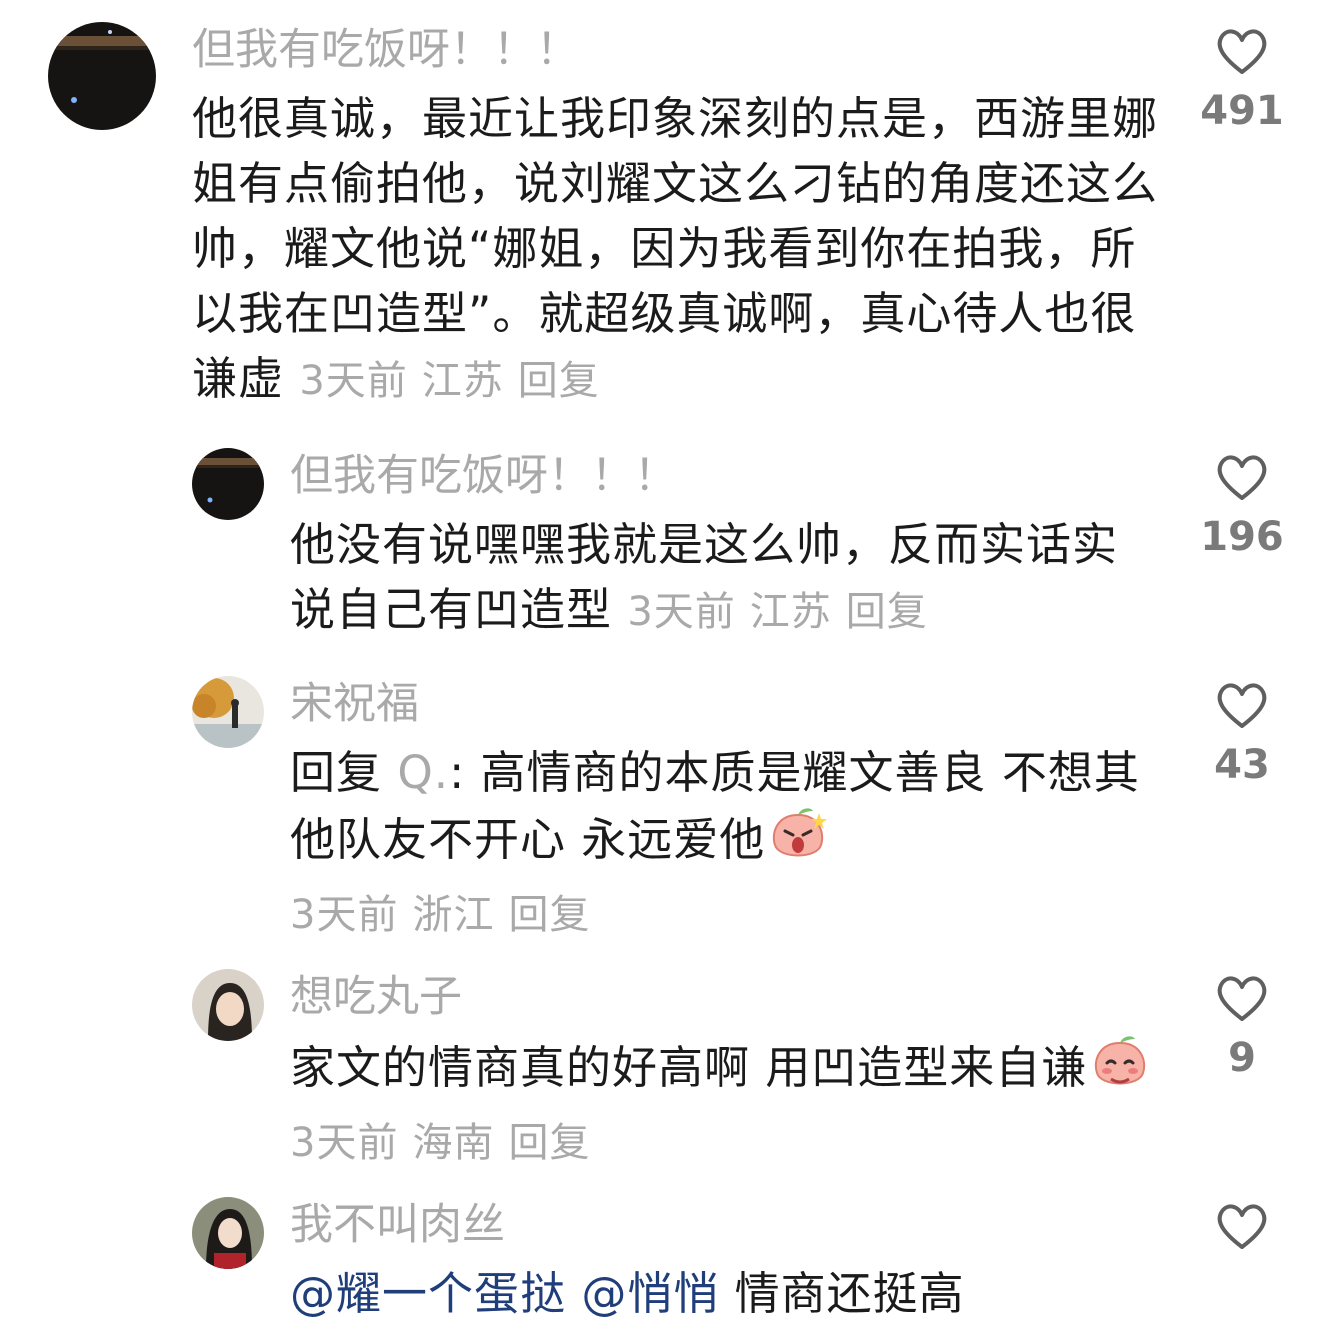 This screenshot has width=1320, height=1334. I want to click on comment-text: 他没有说嘿嘿我就是这么帅，反而实话实说自己有凹造型 3天前 江苏 回复, so click(725, 578).